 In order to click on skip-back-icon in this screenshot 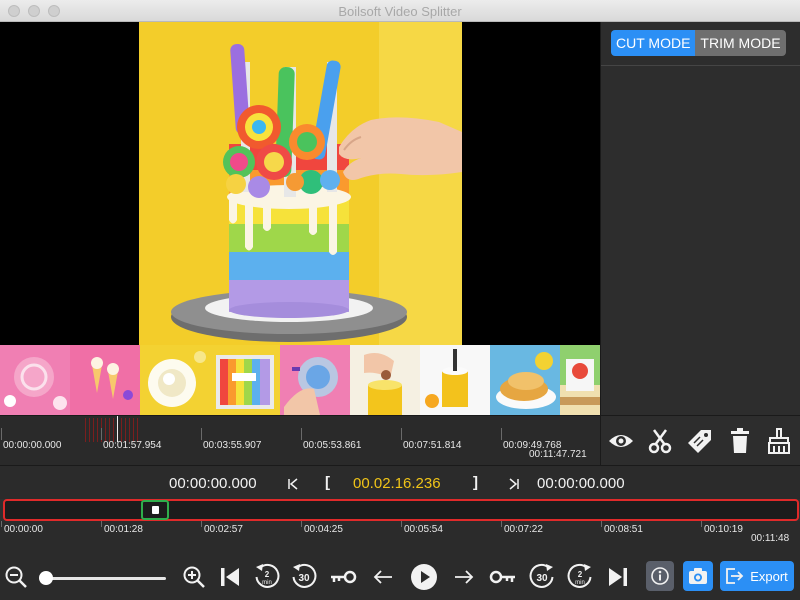, I will do `click(230, 577)`.